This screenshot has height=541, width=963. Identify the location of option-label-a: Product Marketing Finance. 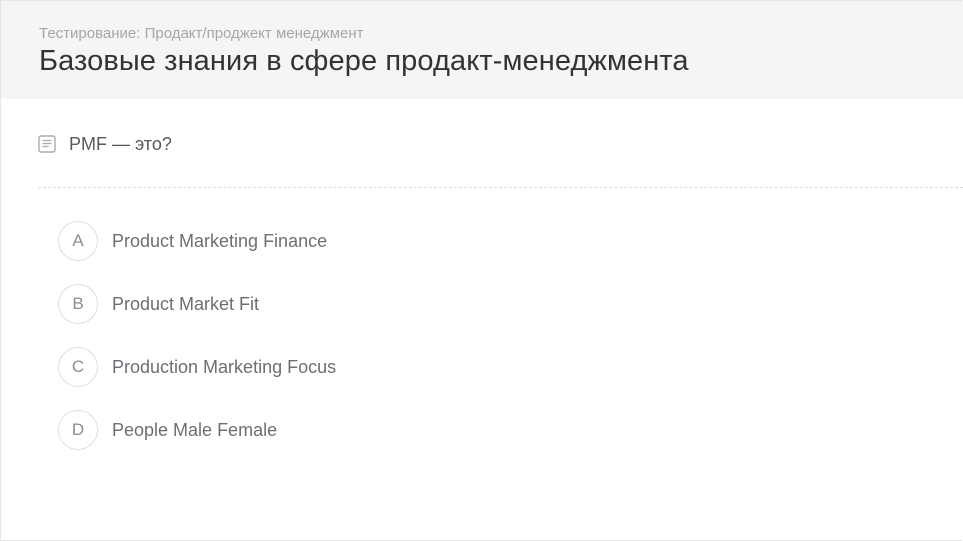
(220, 240).